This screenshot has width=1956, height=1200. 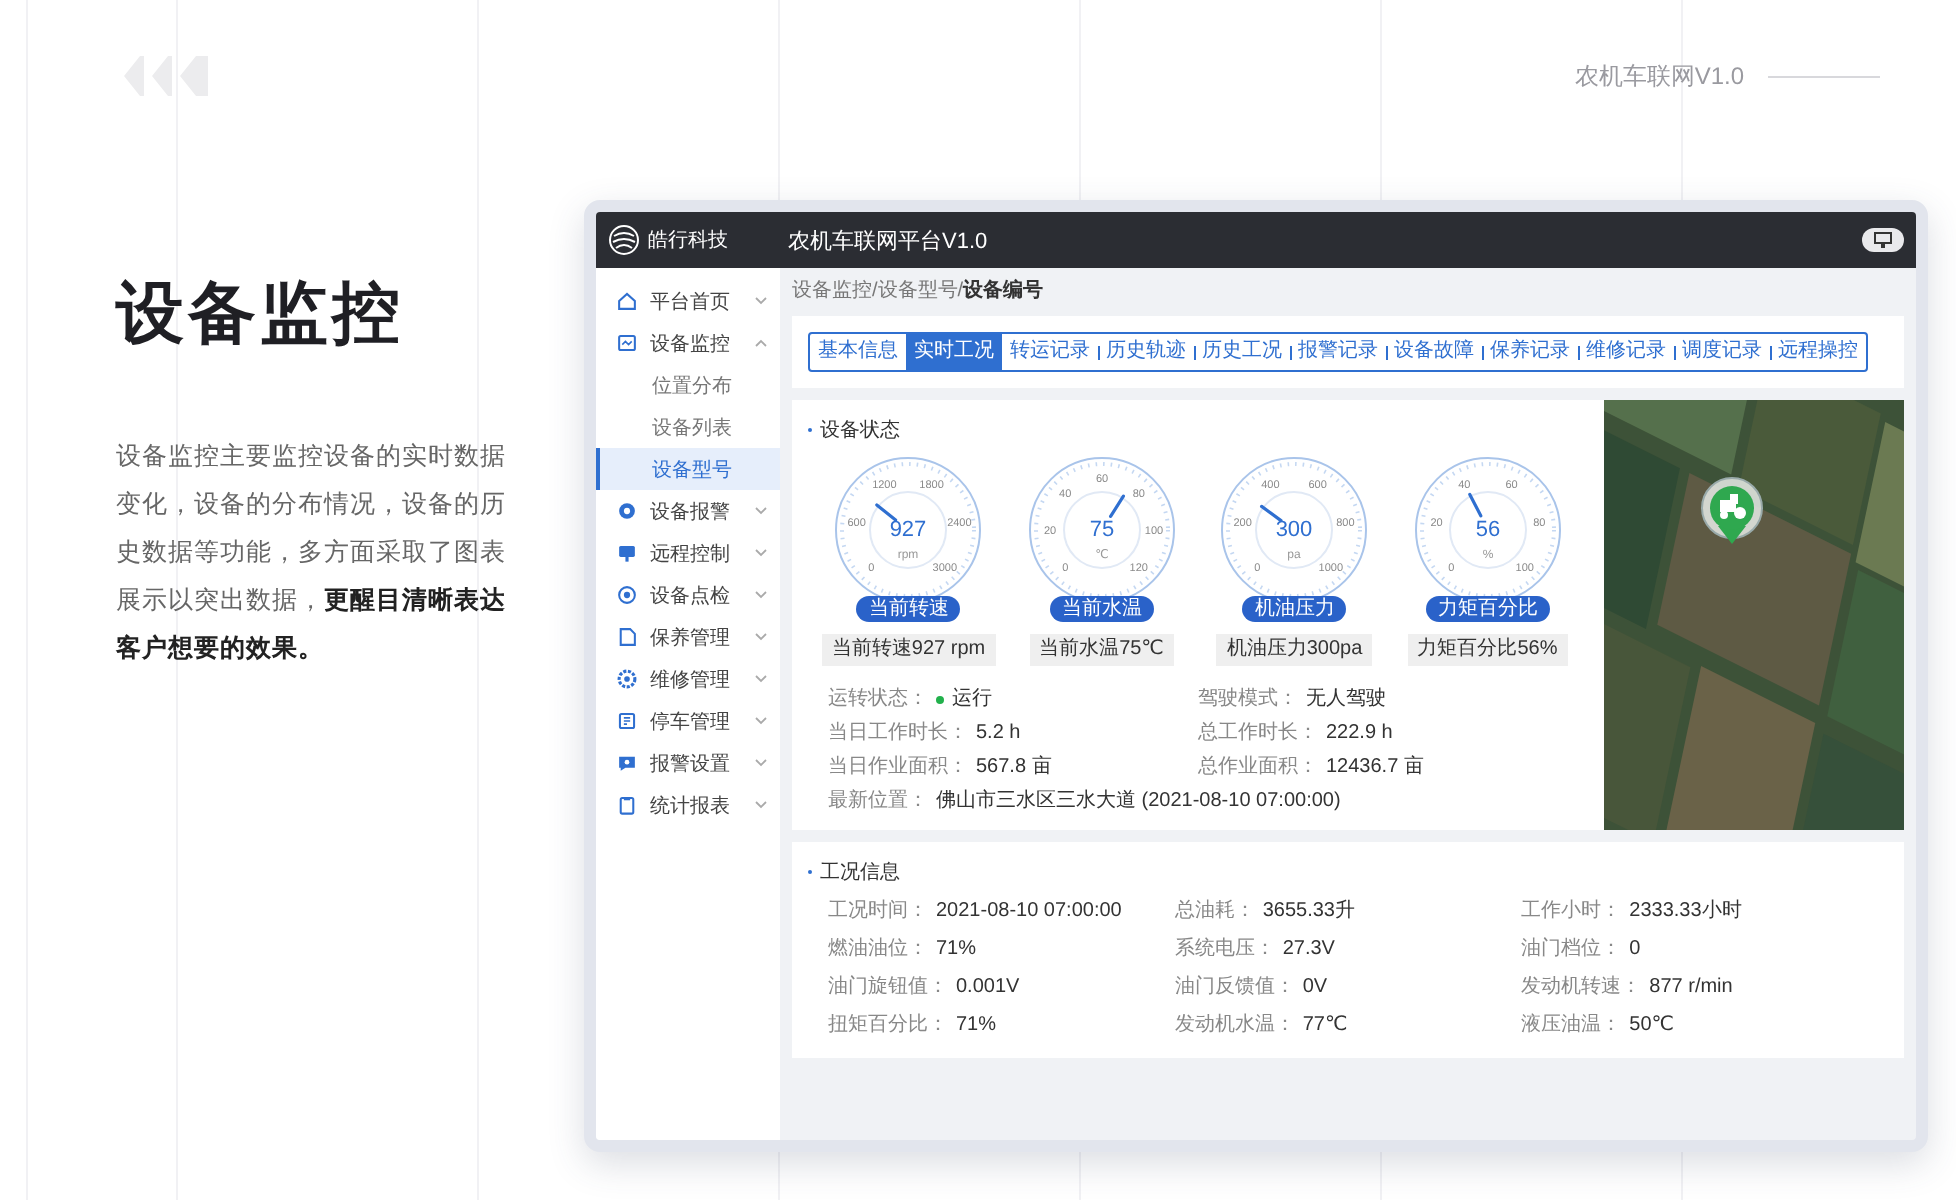 What do you see at coordinates (1258, 767) in the screenshot?
I see `field-label: 总作业面积：` at bounding box center [1258, 767].